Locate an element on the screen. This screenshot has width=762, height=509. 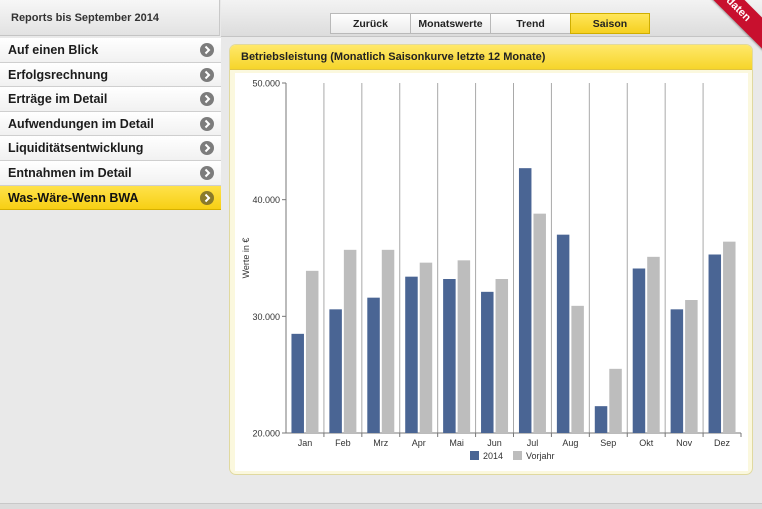
sidebar-header: Reports bis September 2014 is located at coordinates (110, 18).